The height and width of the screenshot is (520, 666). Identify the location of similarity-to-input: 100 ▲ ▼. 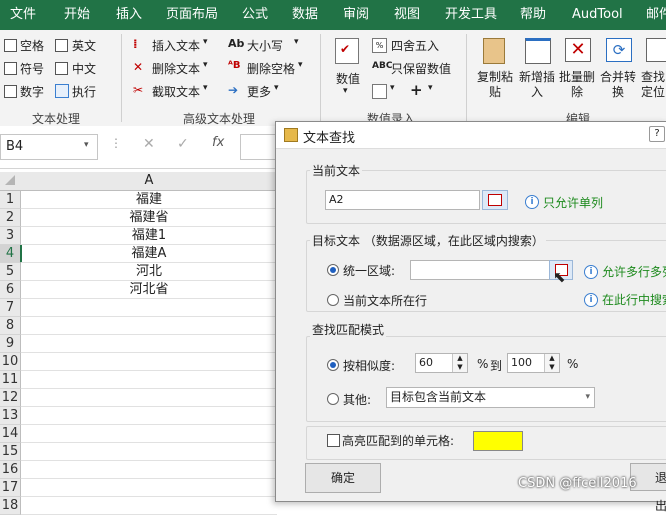
(533, 363).